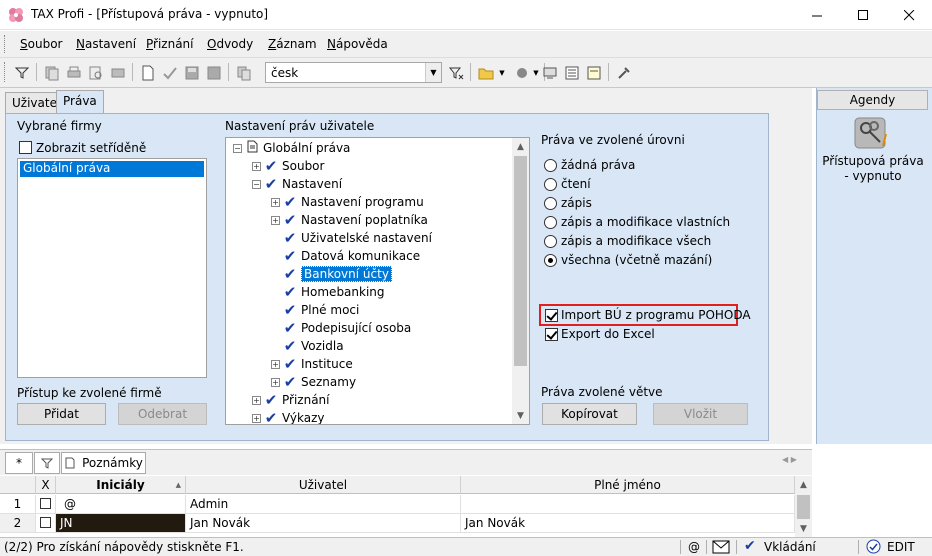 This screenshot has width=932, height=556. I want to click on save-icon, so click(192, 73).